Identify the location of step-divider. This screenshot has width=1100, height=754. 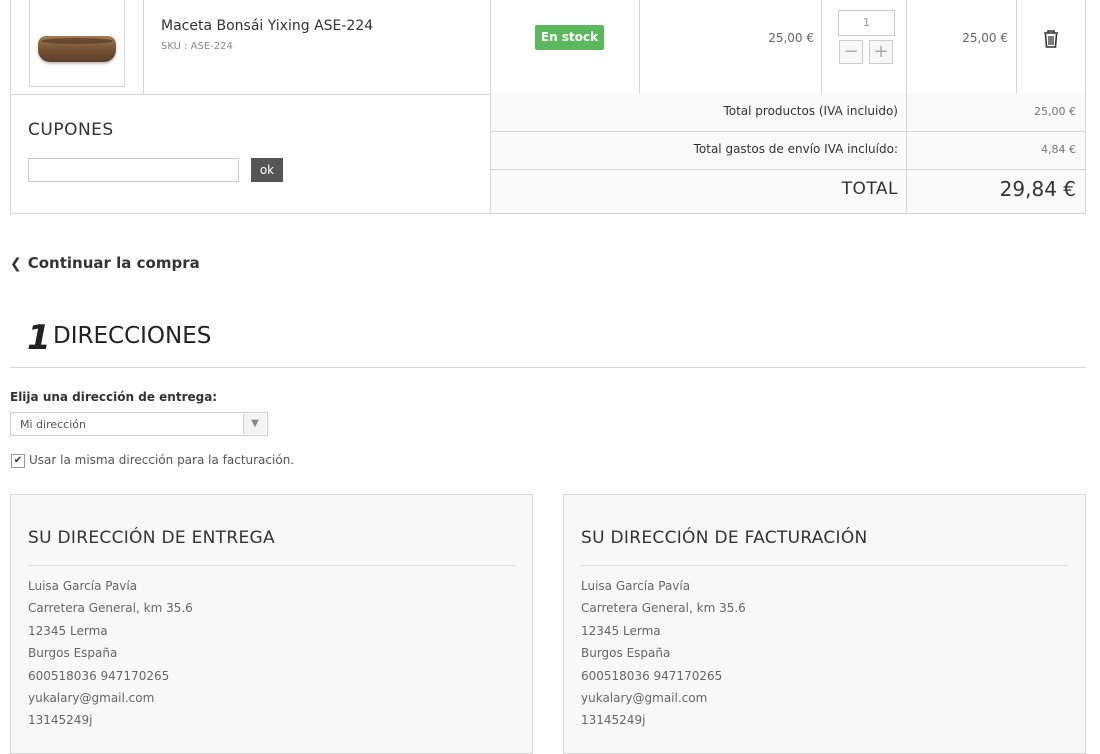
(548, 367).